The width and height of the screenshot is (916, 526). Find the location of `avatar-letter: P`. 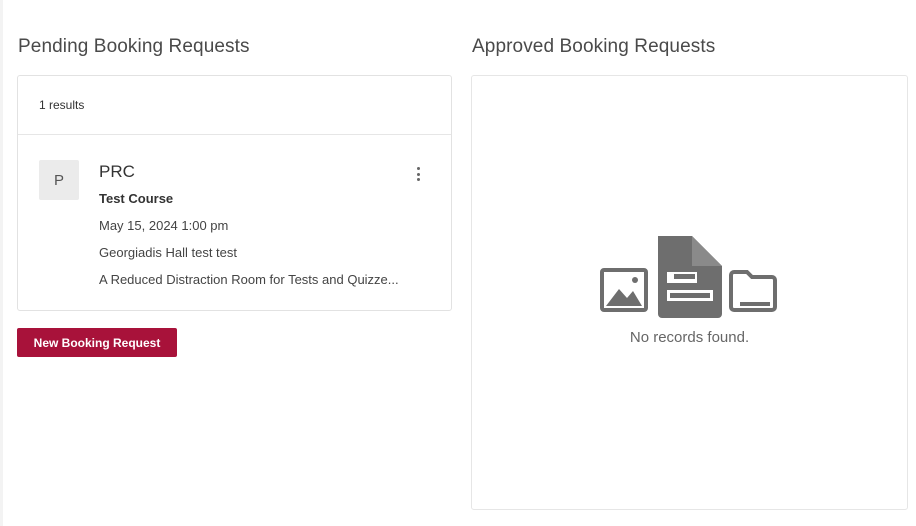

avatar-letter: P is located at coordinates (58, 180).